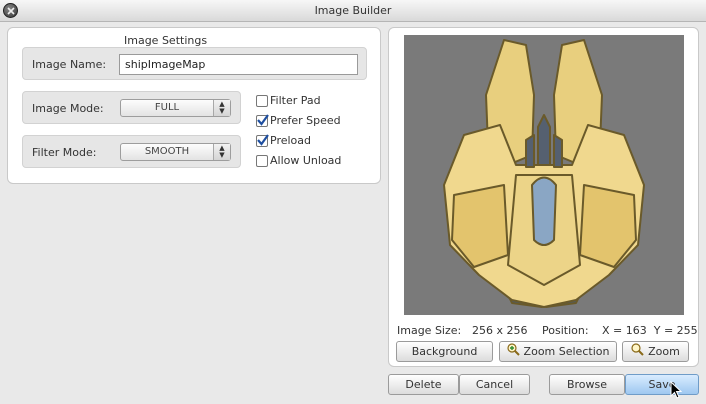  I want to click on filter-mode-select: SMOOTH ▲ ▼, so click(175, 152).